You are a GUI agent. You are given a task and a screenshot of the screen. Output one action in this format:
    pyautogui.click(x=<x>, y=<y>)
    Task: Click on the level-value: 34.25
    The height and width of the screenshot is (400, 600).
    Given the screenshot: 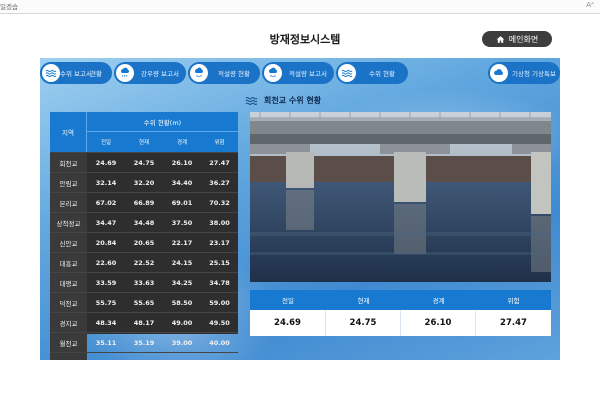 What is the action you would take?
    pyautogui.click(x=182, y=283)
    